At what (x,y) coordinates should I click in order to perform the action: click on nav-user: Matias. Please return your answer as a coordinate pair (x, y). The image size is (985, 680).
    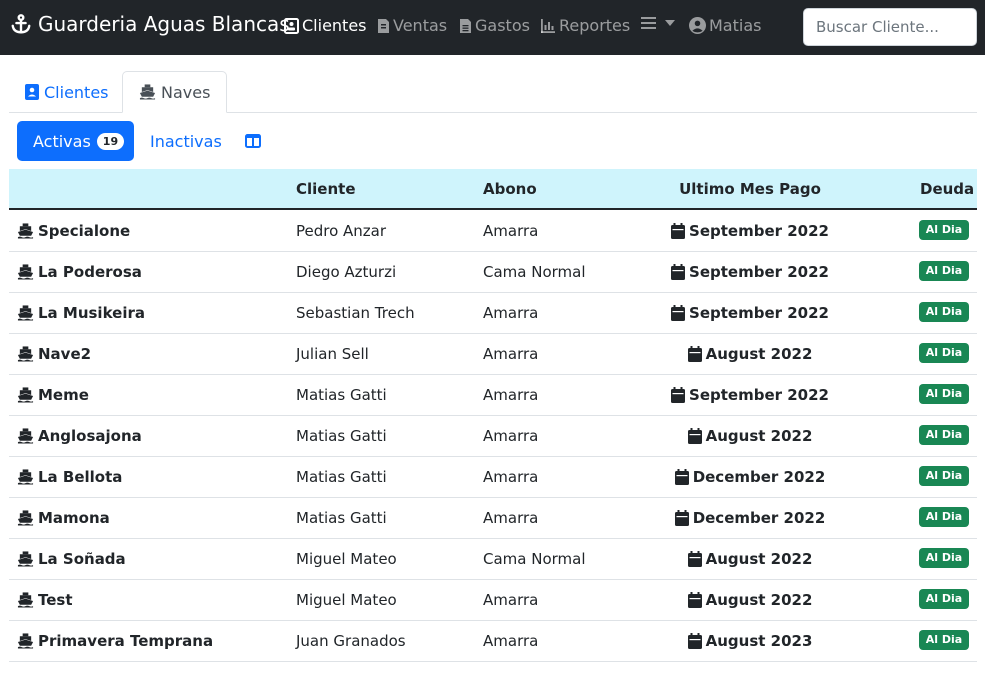
    Looking at the image, I should click on (725, 25).